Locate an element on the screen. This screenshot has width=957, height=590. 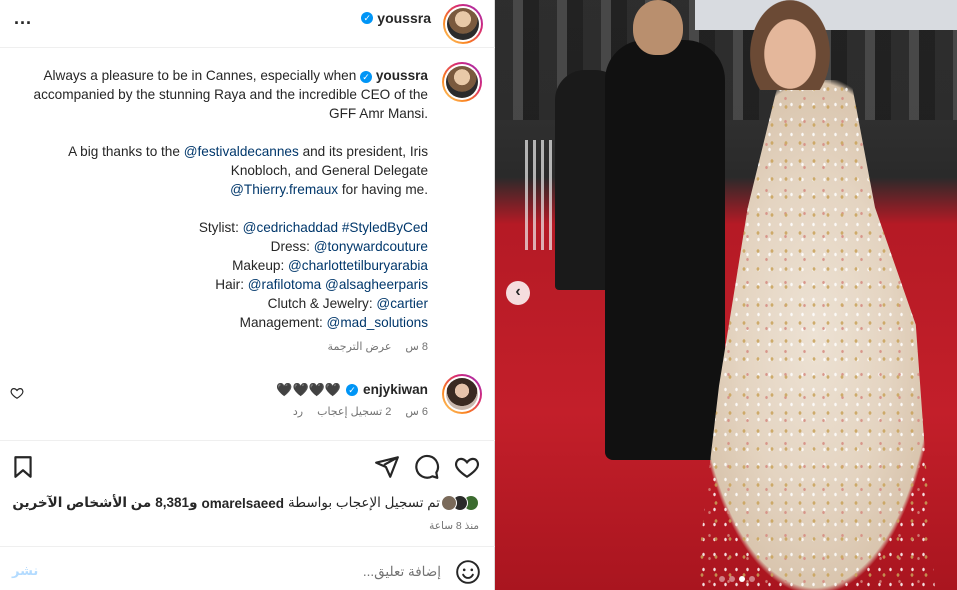
previous-slide-chevron-left-icon: ‹ is located at coordinates (518, 293).